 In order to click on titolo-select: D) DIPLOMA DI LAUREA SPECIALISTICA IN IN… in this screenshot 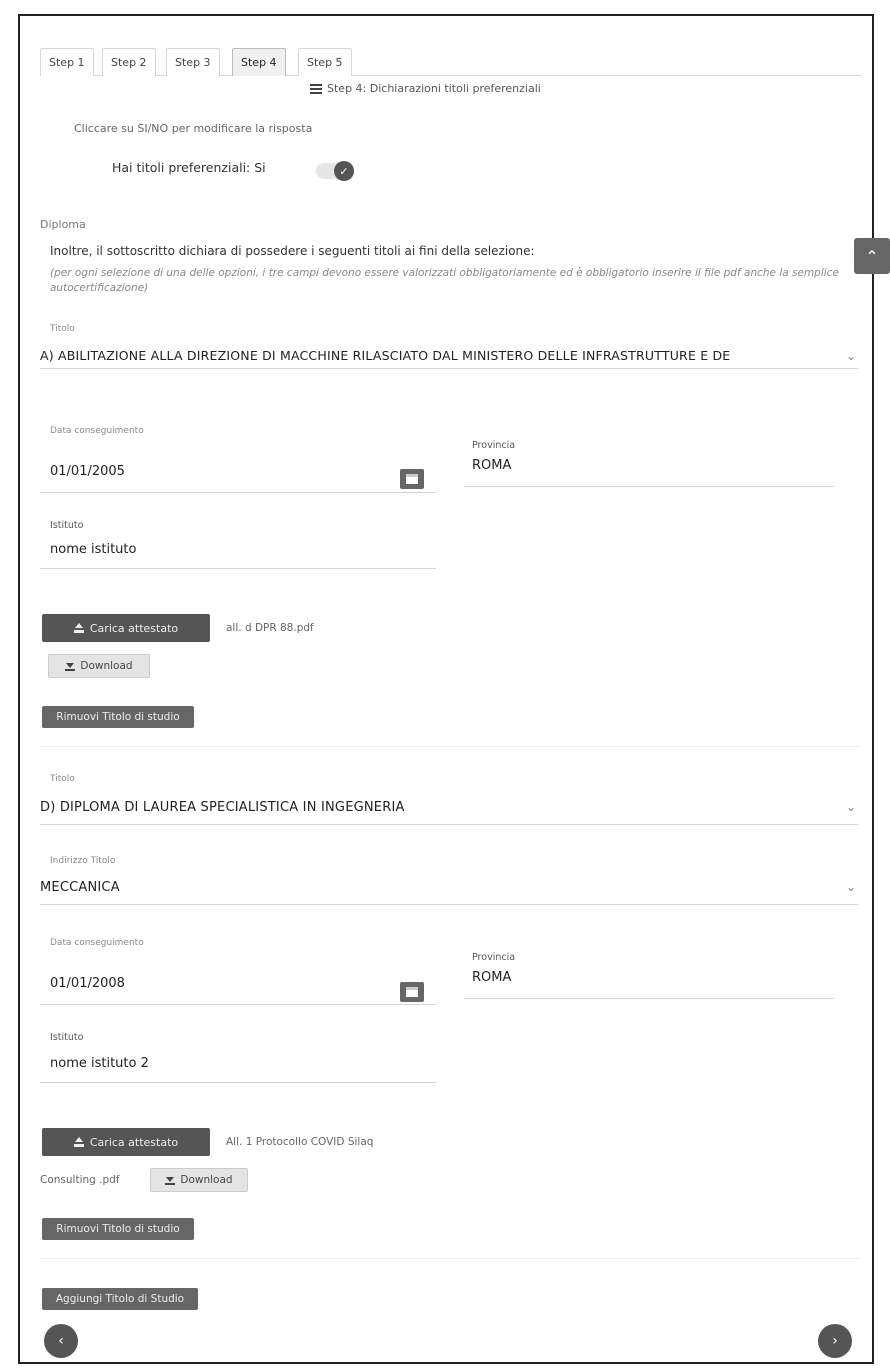, I will do `click(222, 807)`.